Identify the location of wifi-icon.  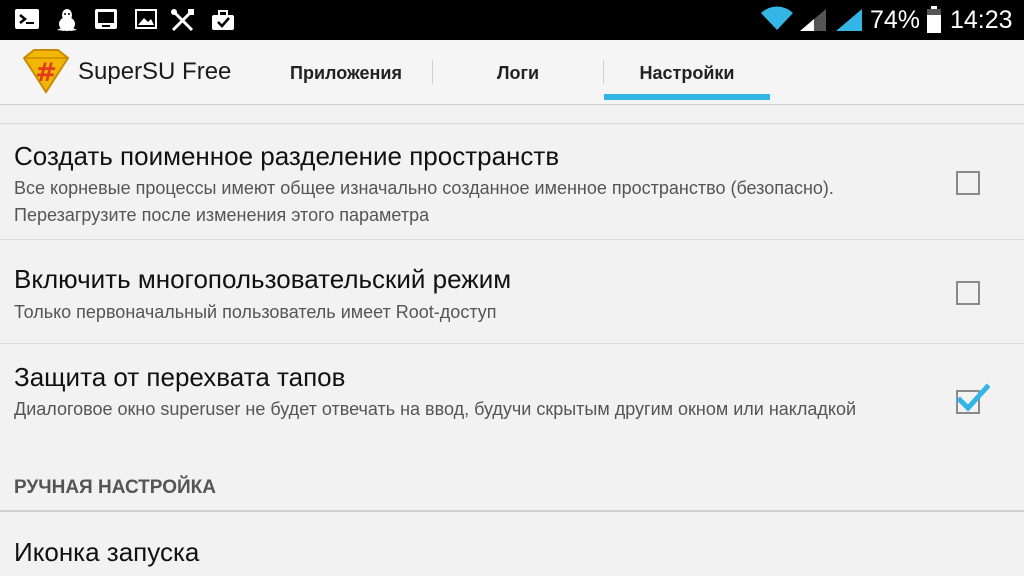
(777, 21).